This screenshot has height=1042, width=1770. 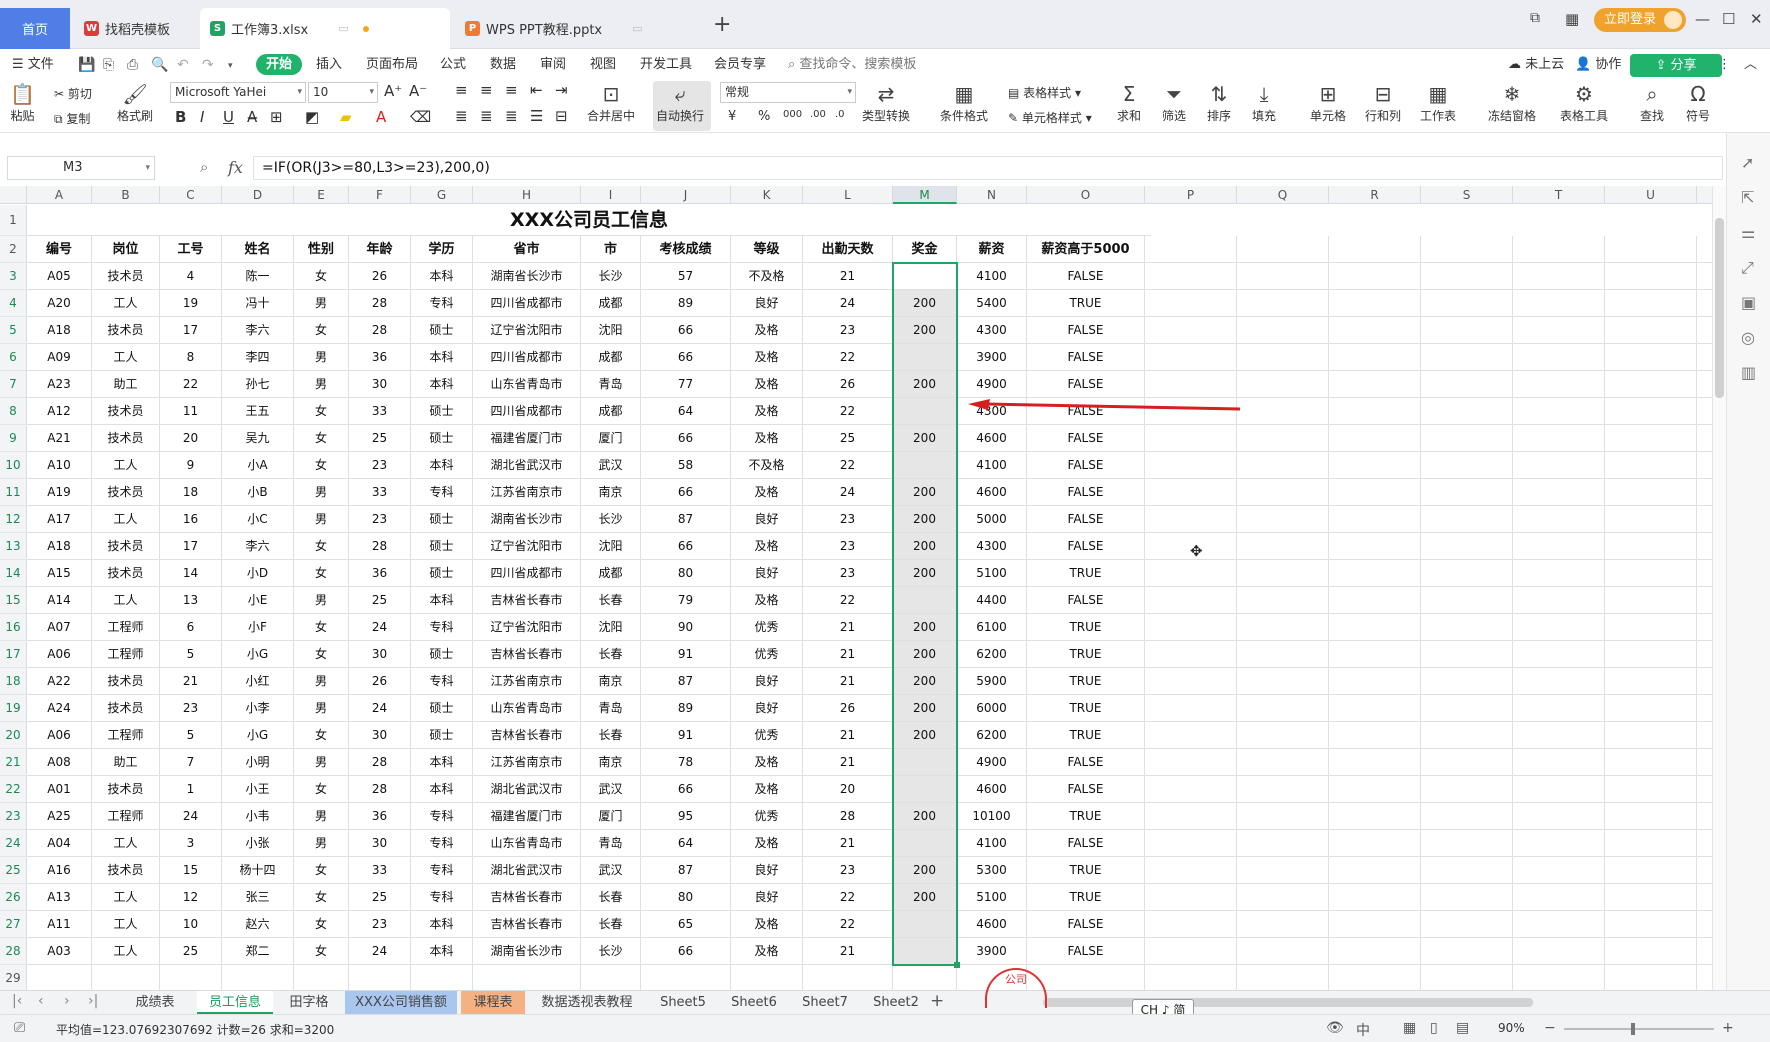 I want to click on table-cell: 武汉, so click(x=611, y=465).